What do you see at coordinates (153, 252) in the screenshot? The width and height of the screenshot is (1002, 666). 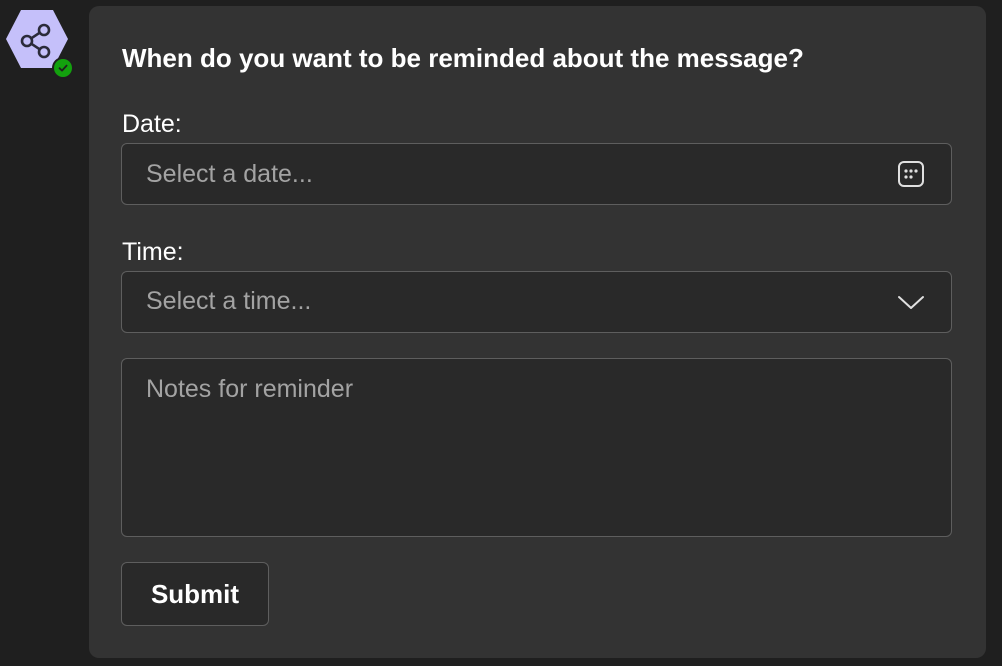 I see `time-label: Time:` at bounding box center [153, 252].